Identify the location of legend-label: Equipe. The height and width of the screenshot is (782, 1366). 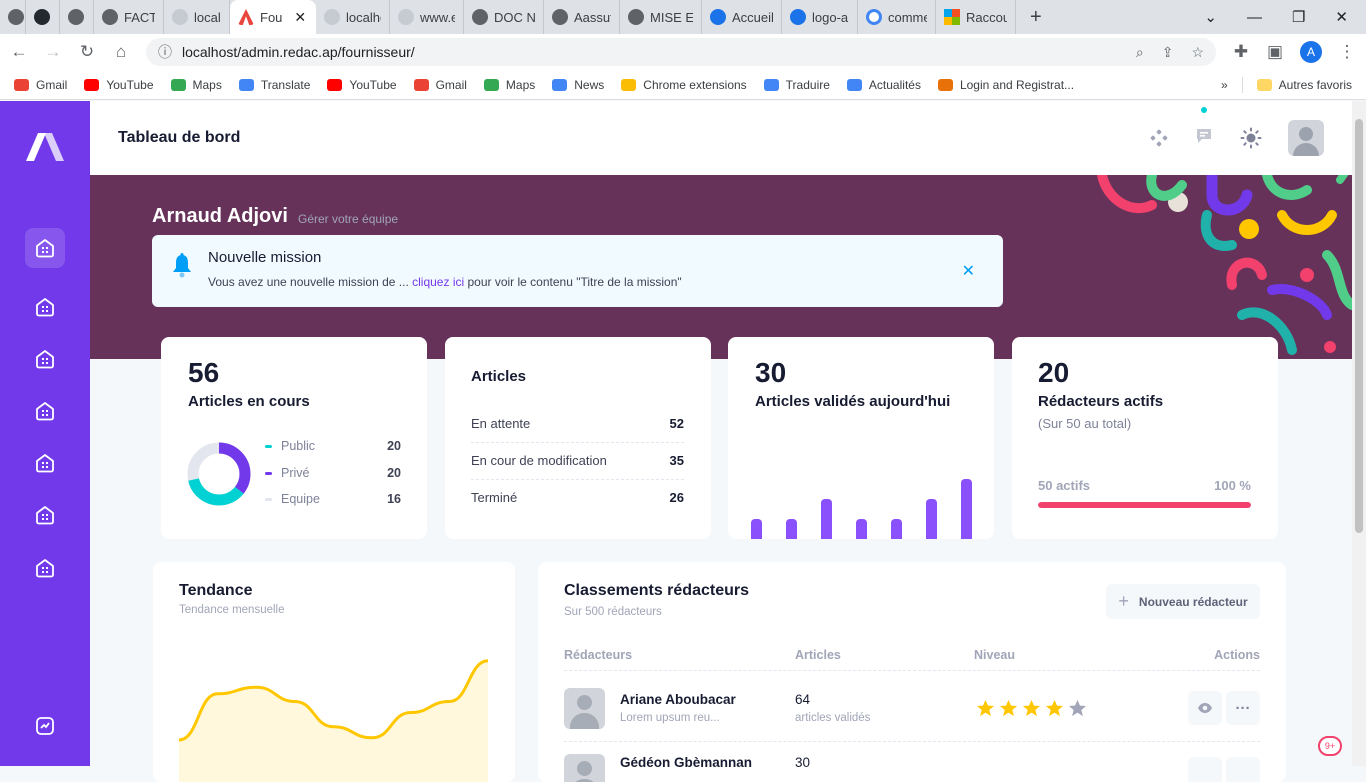
(300, 499).